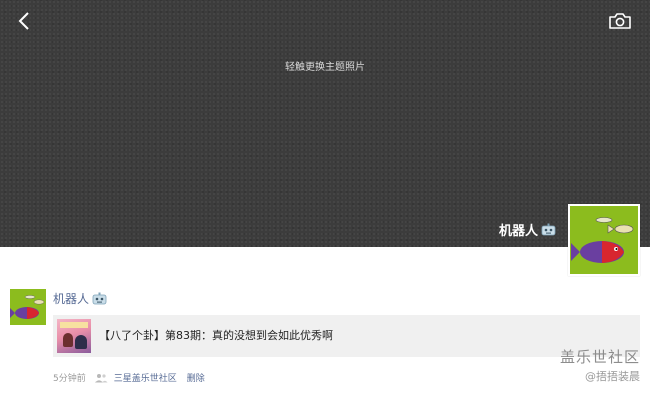  What do you see at coordinates (101, 378) in the screenshot?
I see `people-icon` at bounding box center [101, 378].